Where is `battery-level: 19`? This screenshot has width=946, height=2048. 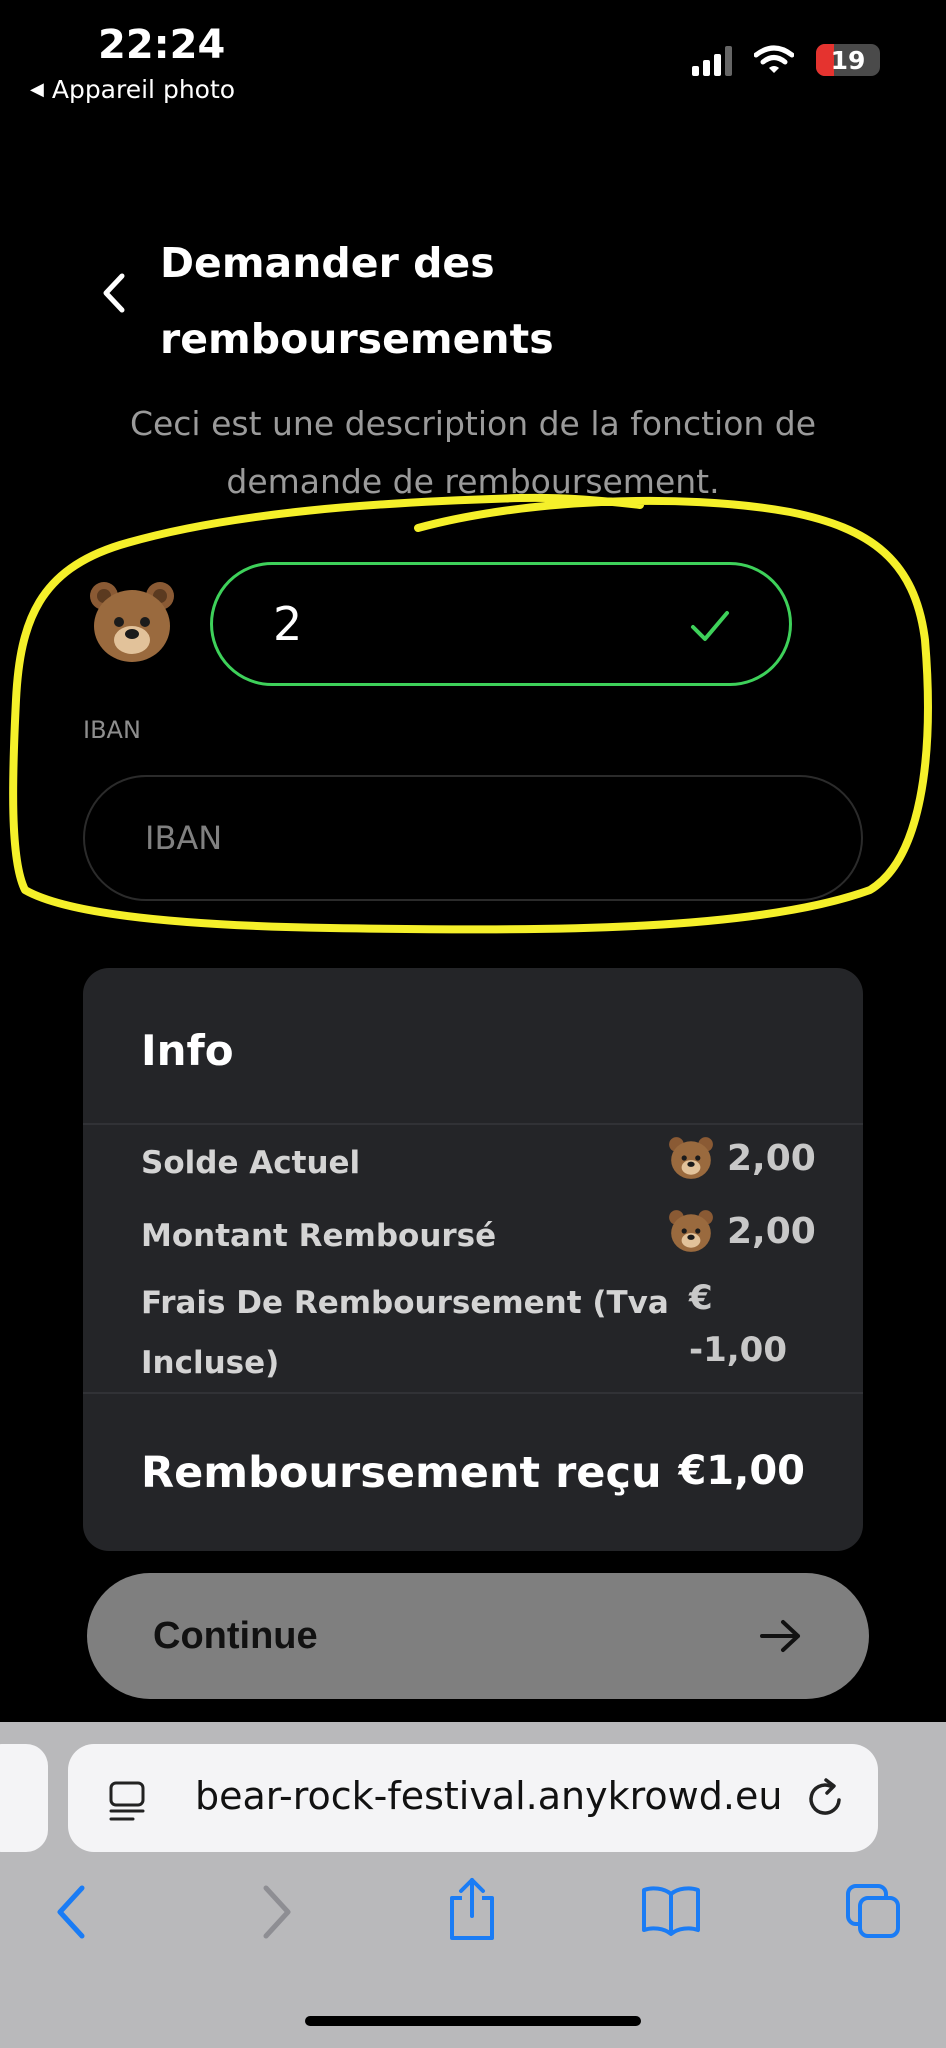
battery-level: 19 is located at coordinates (848, 60).